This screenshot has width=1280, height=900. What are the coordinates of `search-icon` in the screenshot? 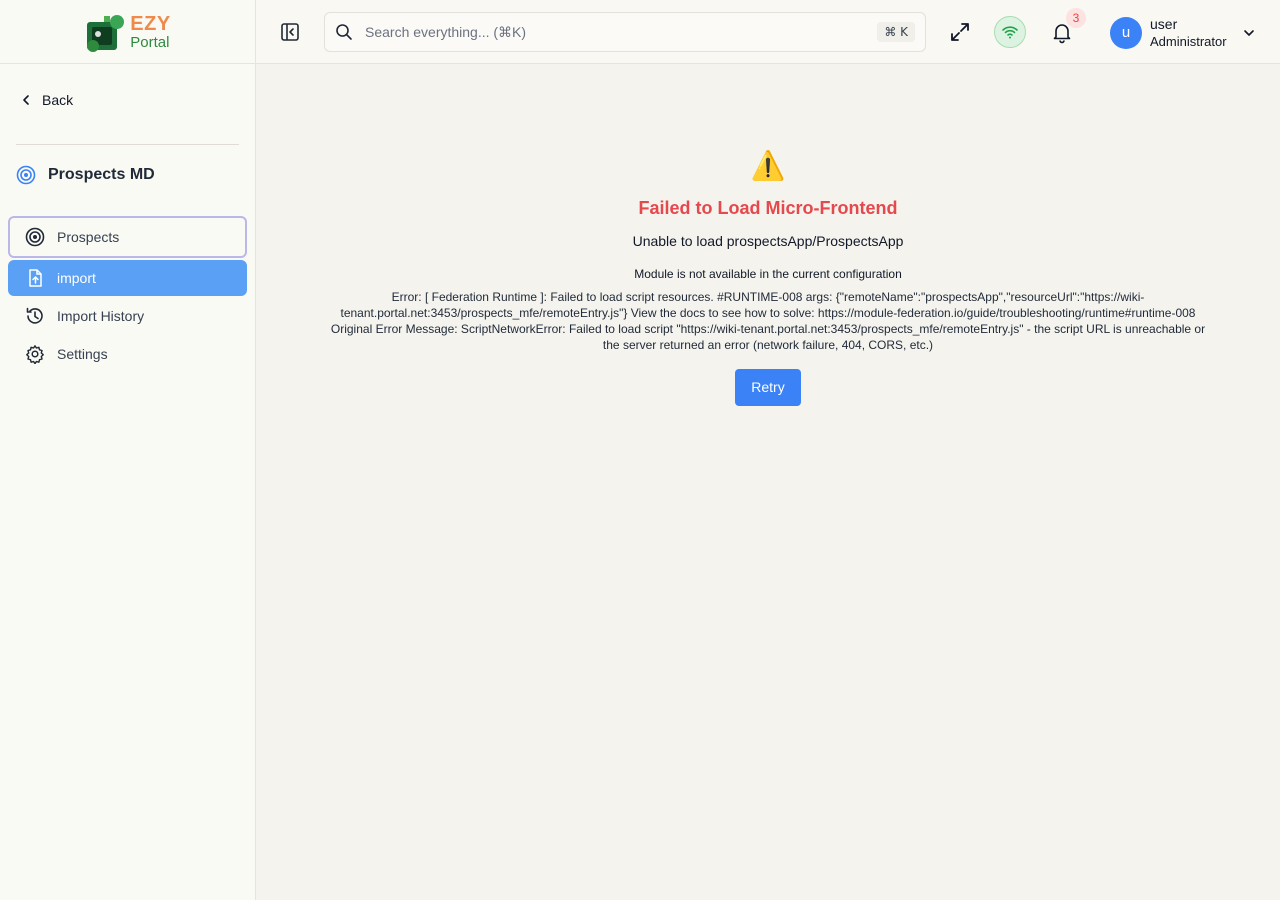 It's located at (344, 32).